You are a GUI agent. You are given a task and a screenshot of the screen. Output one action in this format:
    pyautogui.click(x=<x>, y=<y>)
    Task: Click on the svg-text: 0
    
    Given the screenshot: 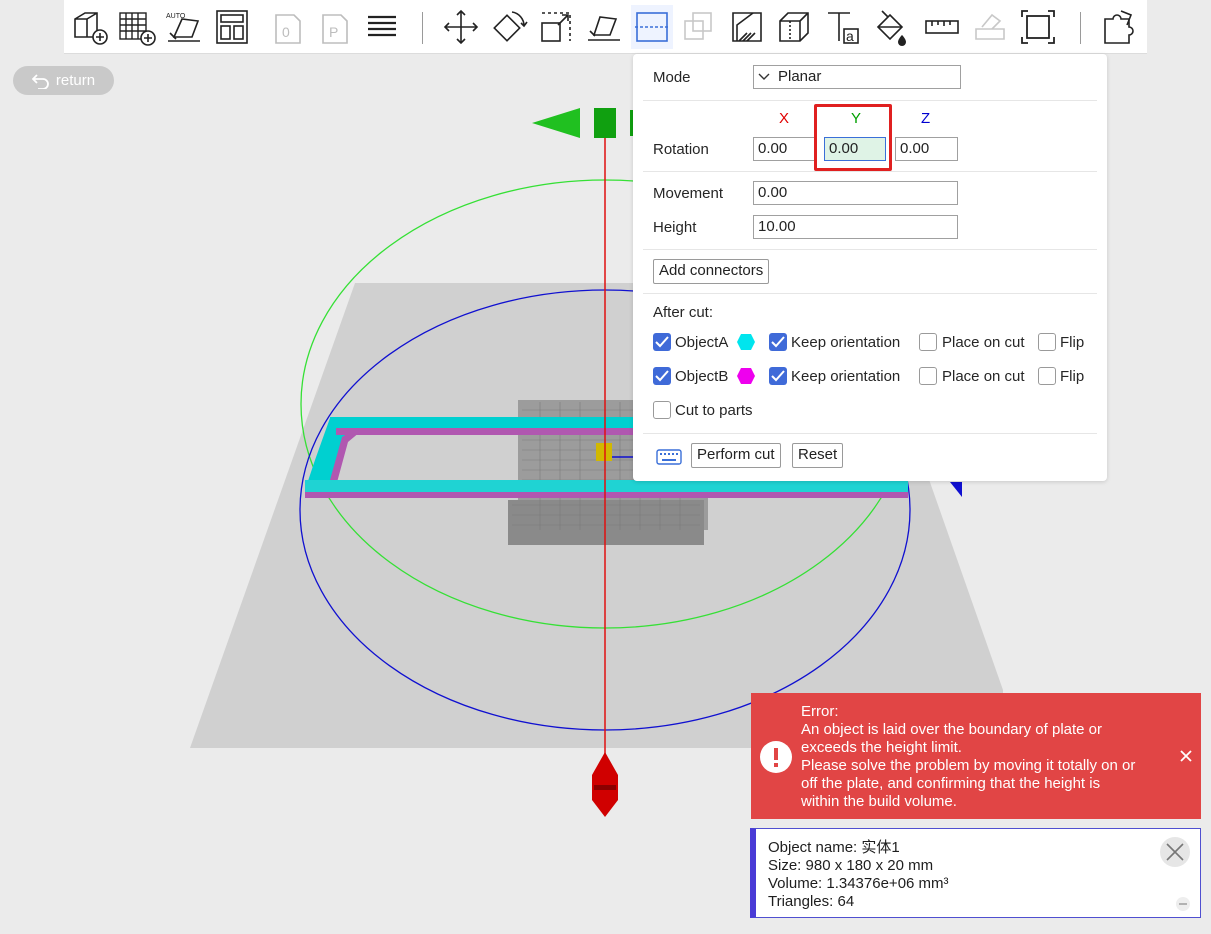 What is the action you would take?
    pyautogui.click(x=286, y=32)
    